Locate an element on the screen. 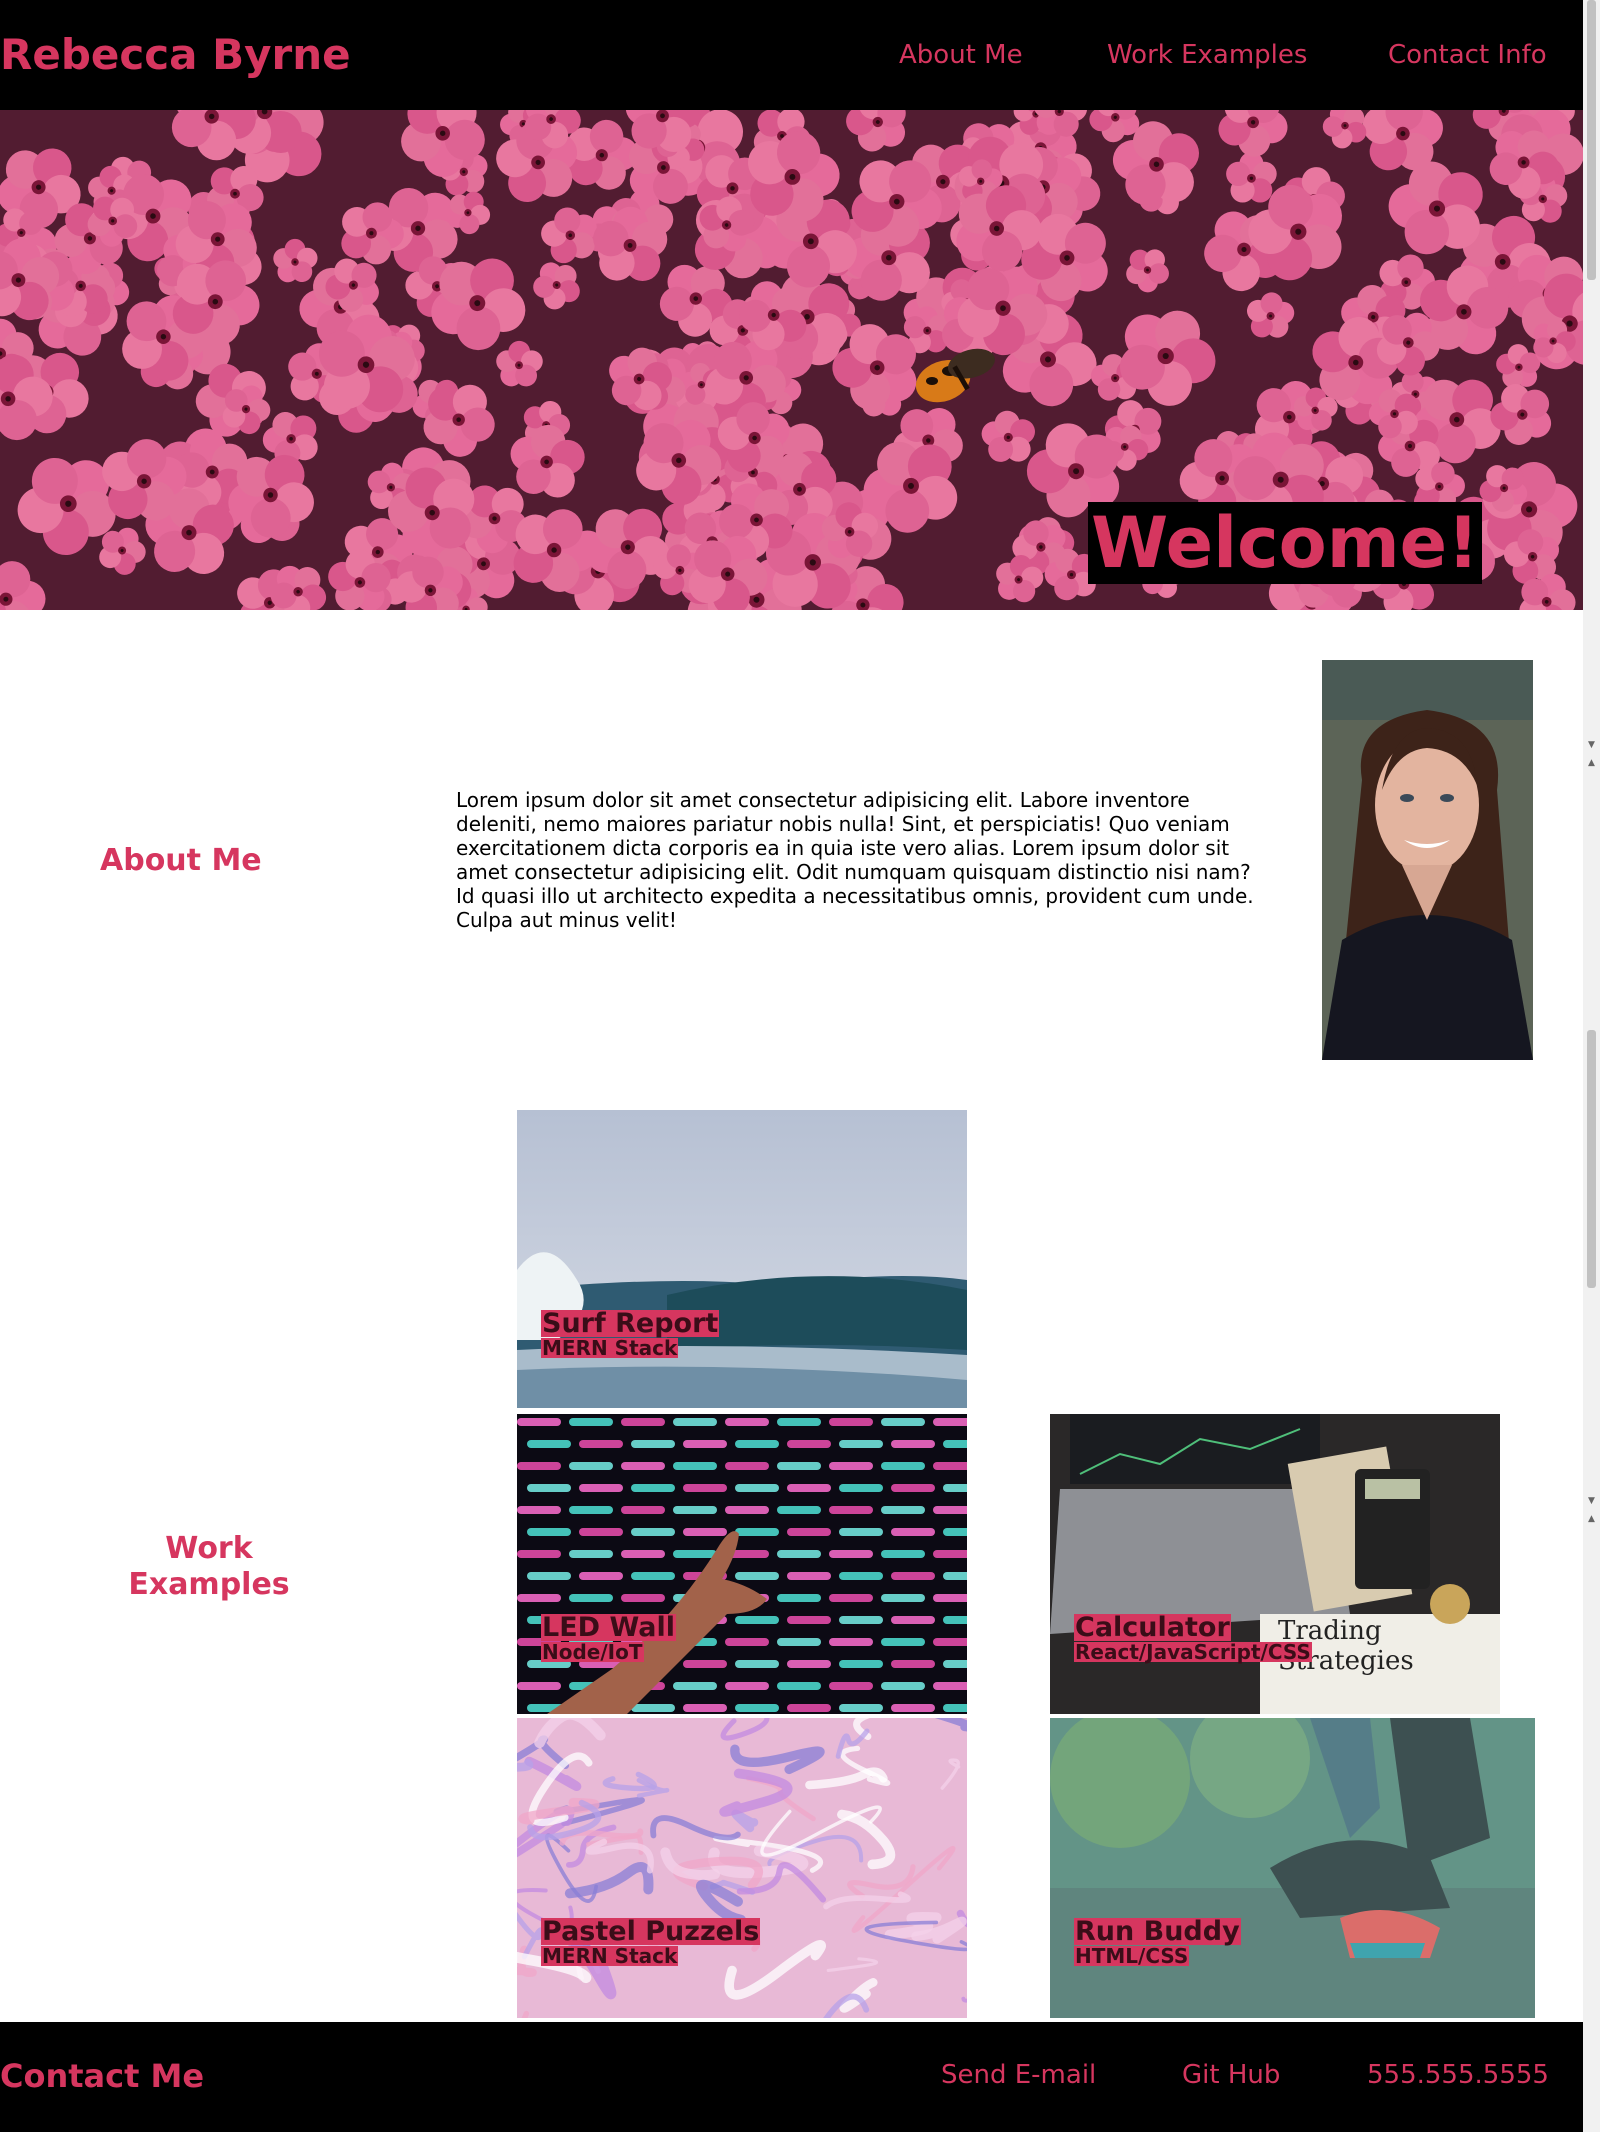  project-card-run-buddy: Run Buddy HTML/CSS is located at coordinates (1292, 1868).